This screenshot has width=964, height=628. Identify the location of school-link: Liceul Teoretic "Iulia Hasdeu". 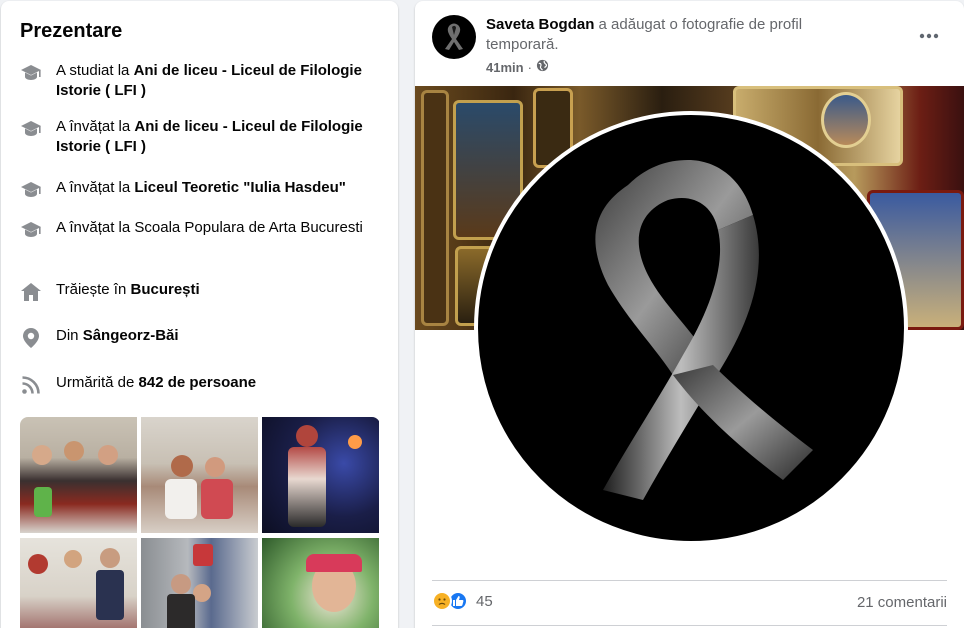
(240, 187).